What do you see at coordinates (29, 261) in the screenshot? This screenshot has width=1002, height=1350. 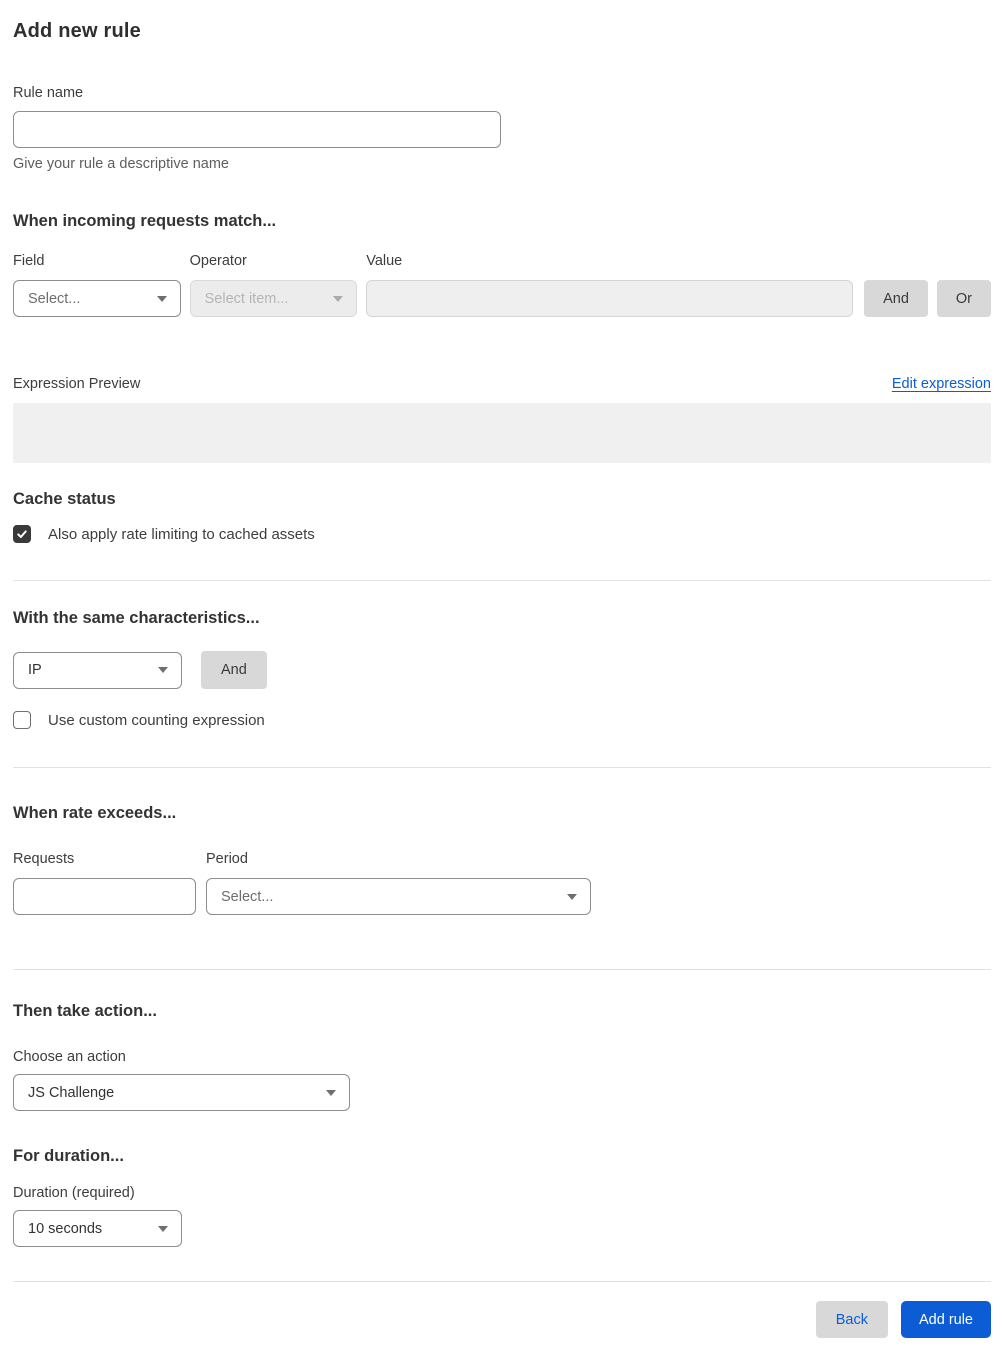 I see `field-label: Field` at bounding box center [29, 261].